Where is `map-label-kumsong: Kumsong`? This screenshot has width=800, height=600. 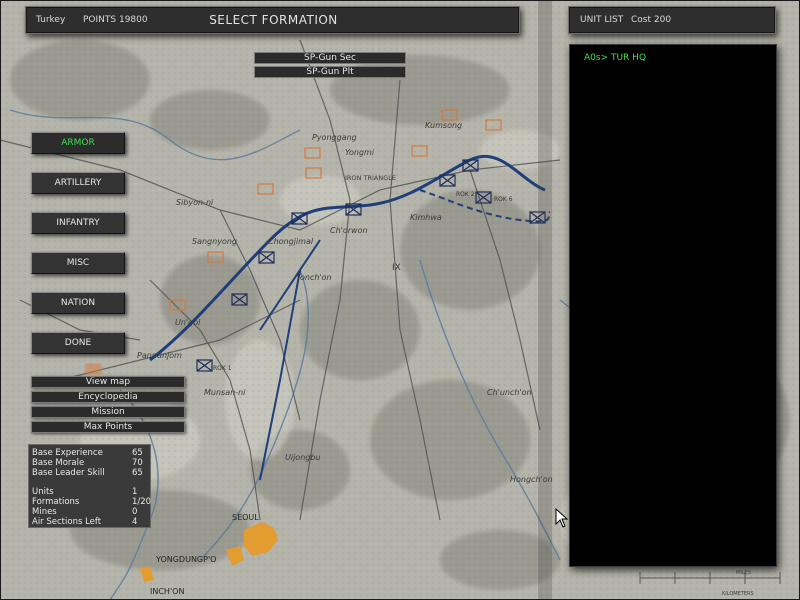 map-label-kumsong: Kumsong is located at coordinates (443, 125).